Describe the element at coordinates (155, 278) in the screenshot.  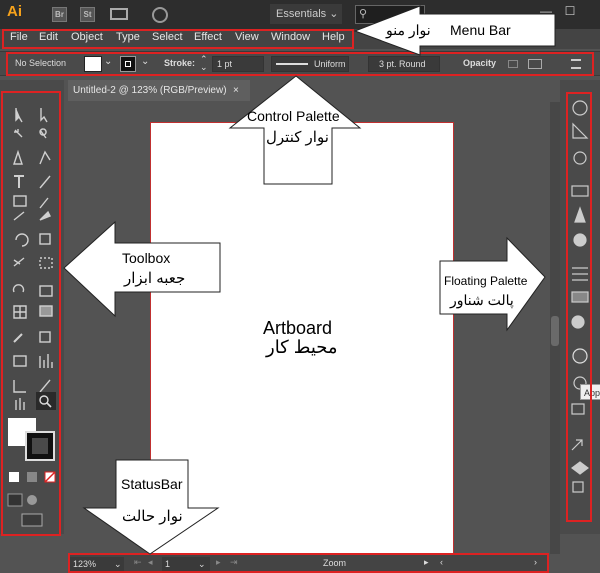
I see `toolbox-label-fa: جعبه ابزار` at that location.